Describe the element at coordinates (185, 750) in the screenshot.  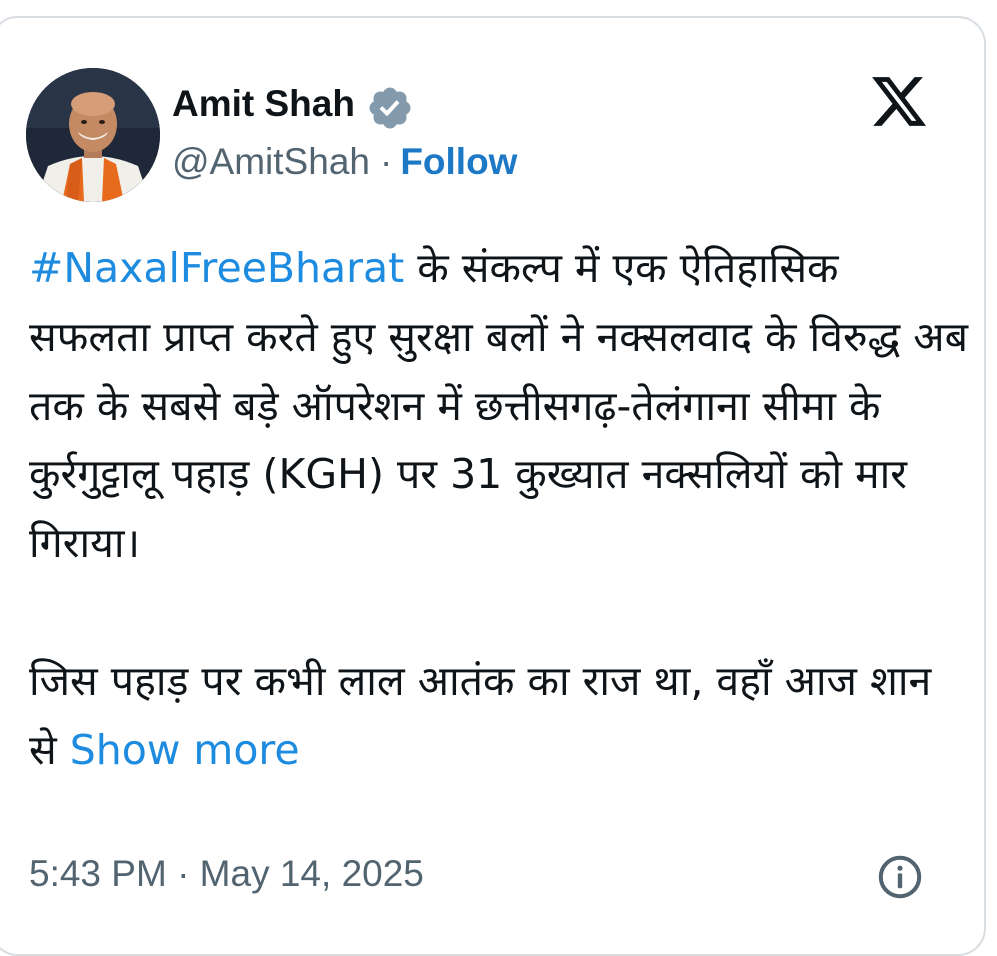
I see `show-more-link: Show more` at that location.